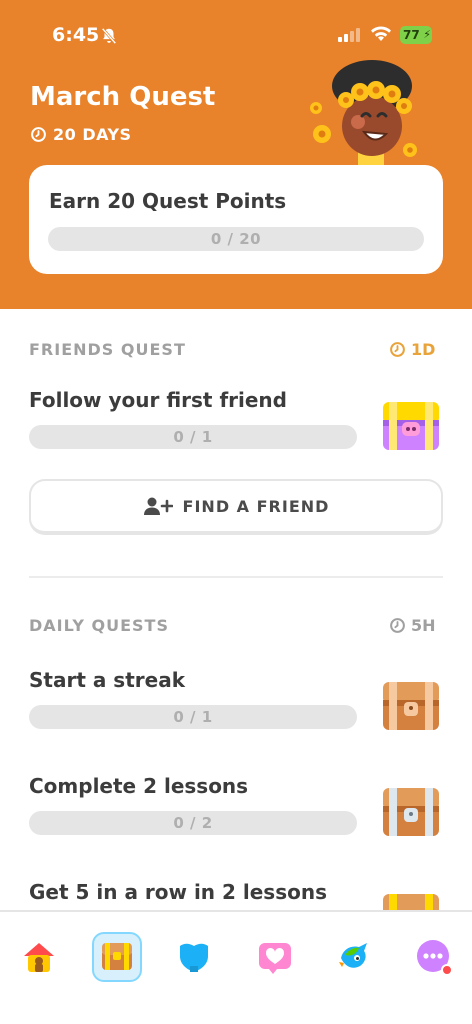  Describe the element at coordinates (411, 426) in the screenshot. I see `purple-chest-icon` at that location.